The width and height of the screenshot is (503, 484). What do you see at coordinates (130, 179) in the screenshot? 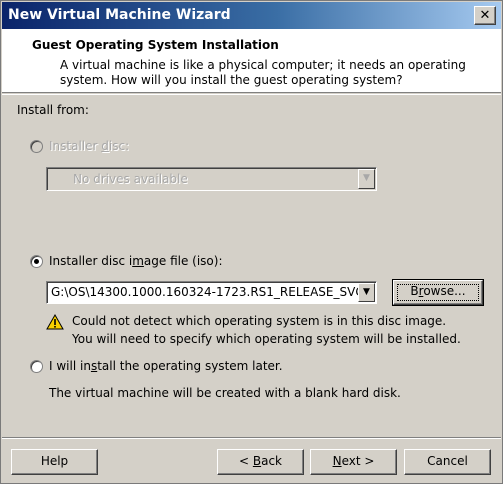
I see `disc-drive-value: No drives available` at bounding box center [130, 179].